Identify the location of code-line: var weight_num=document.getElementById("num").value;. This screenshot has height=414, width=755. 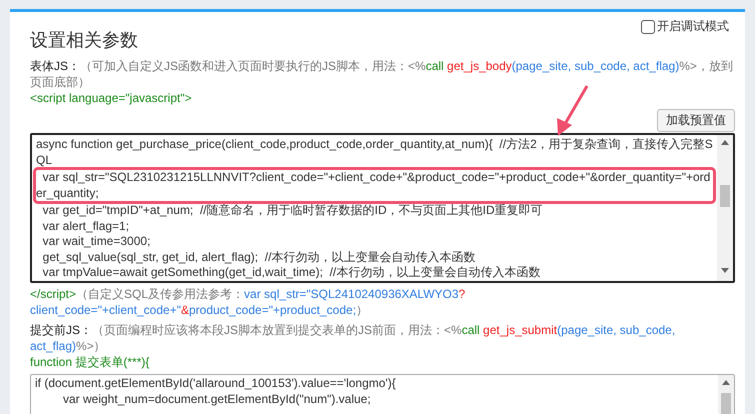
(217, 399).